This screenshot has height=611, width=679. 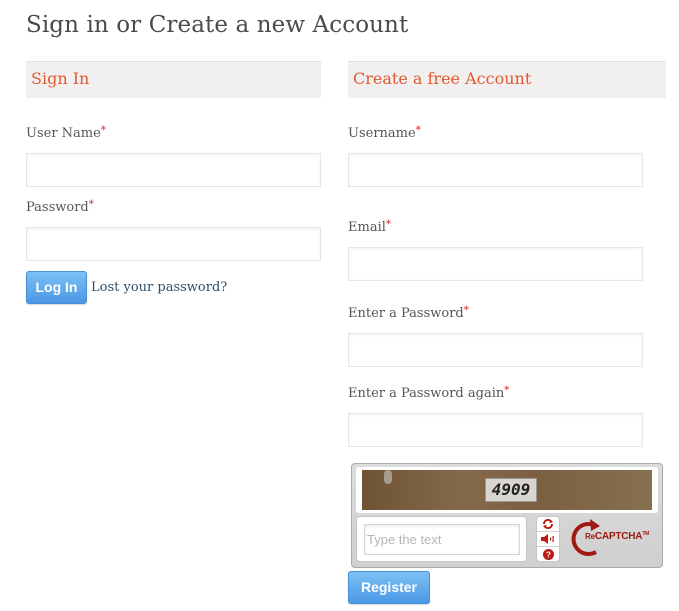 I want to click on recaptcha-brand: ReCAPTCHATM, so click(x=617, y=536).